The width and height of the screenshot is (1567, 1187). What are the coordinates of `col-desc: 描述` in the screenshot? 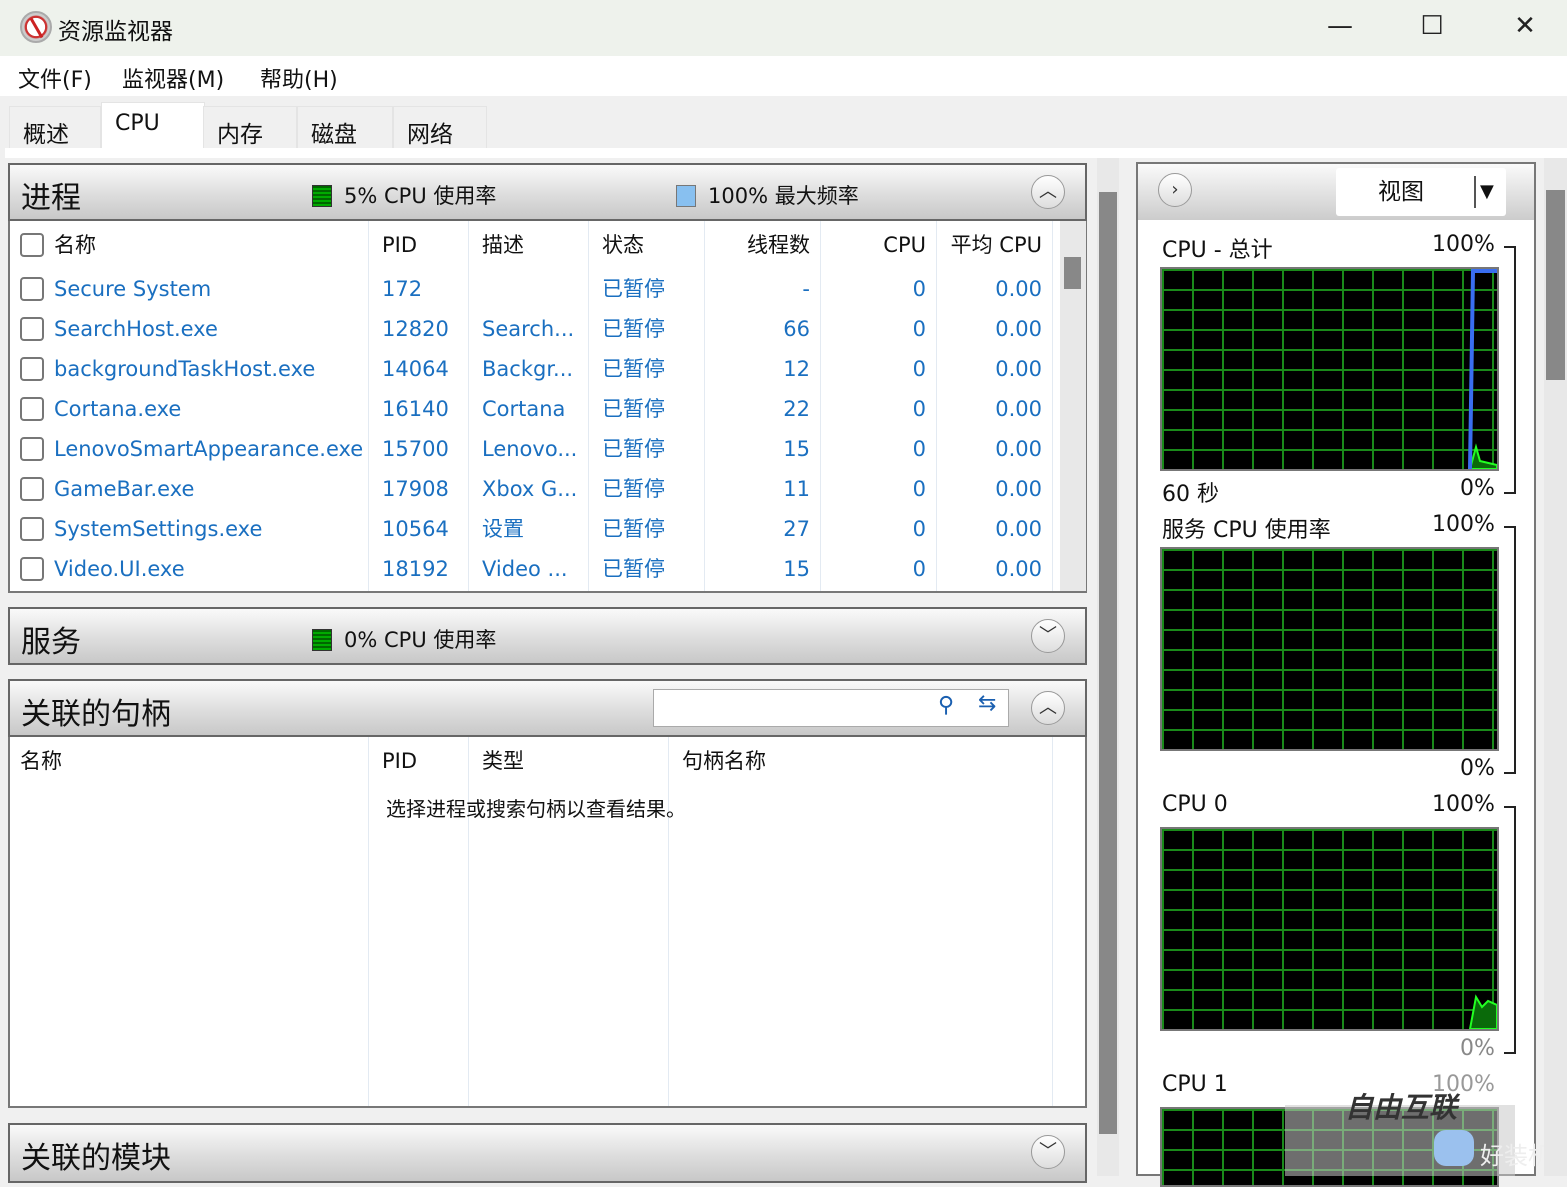 It's located at (503, 245).